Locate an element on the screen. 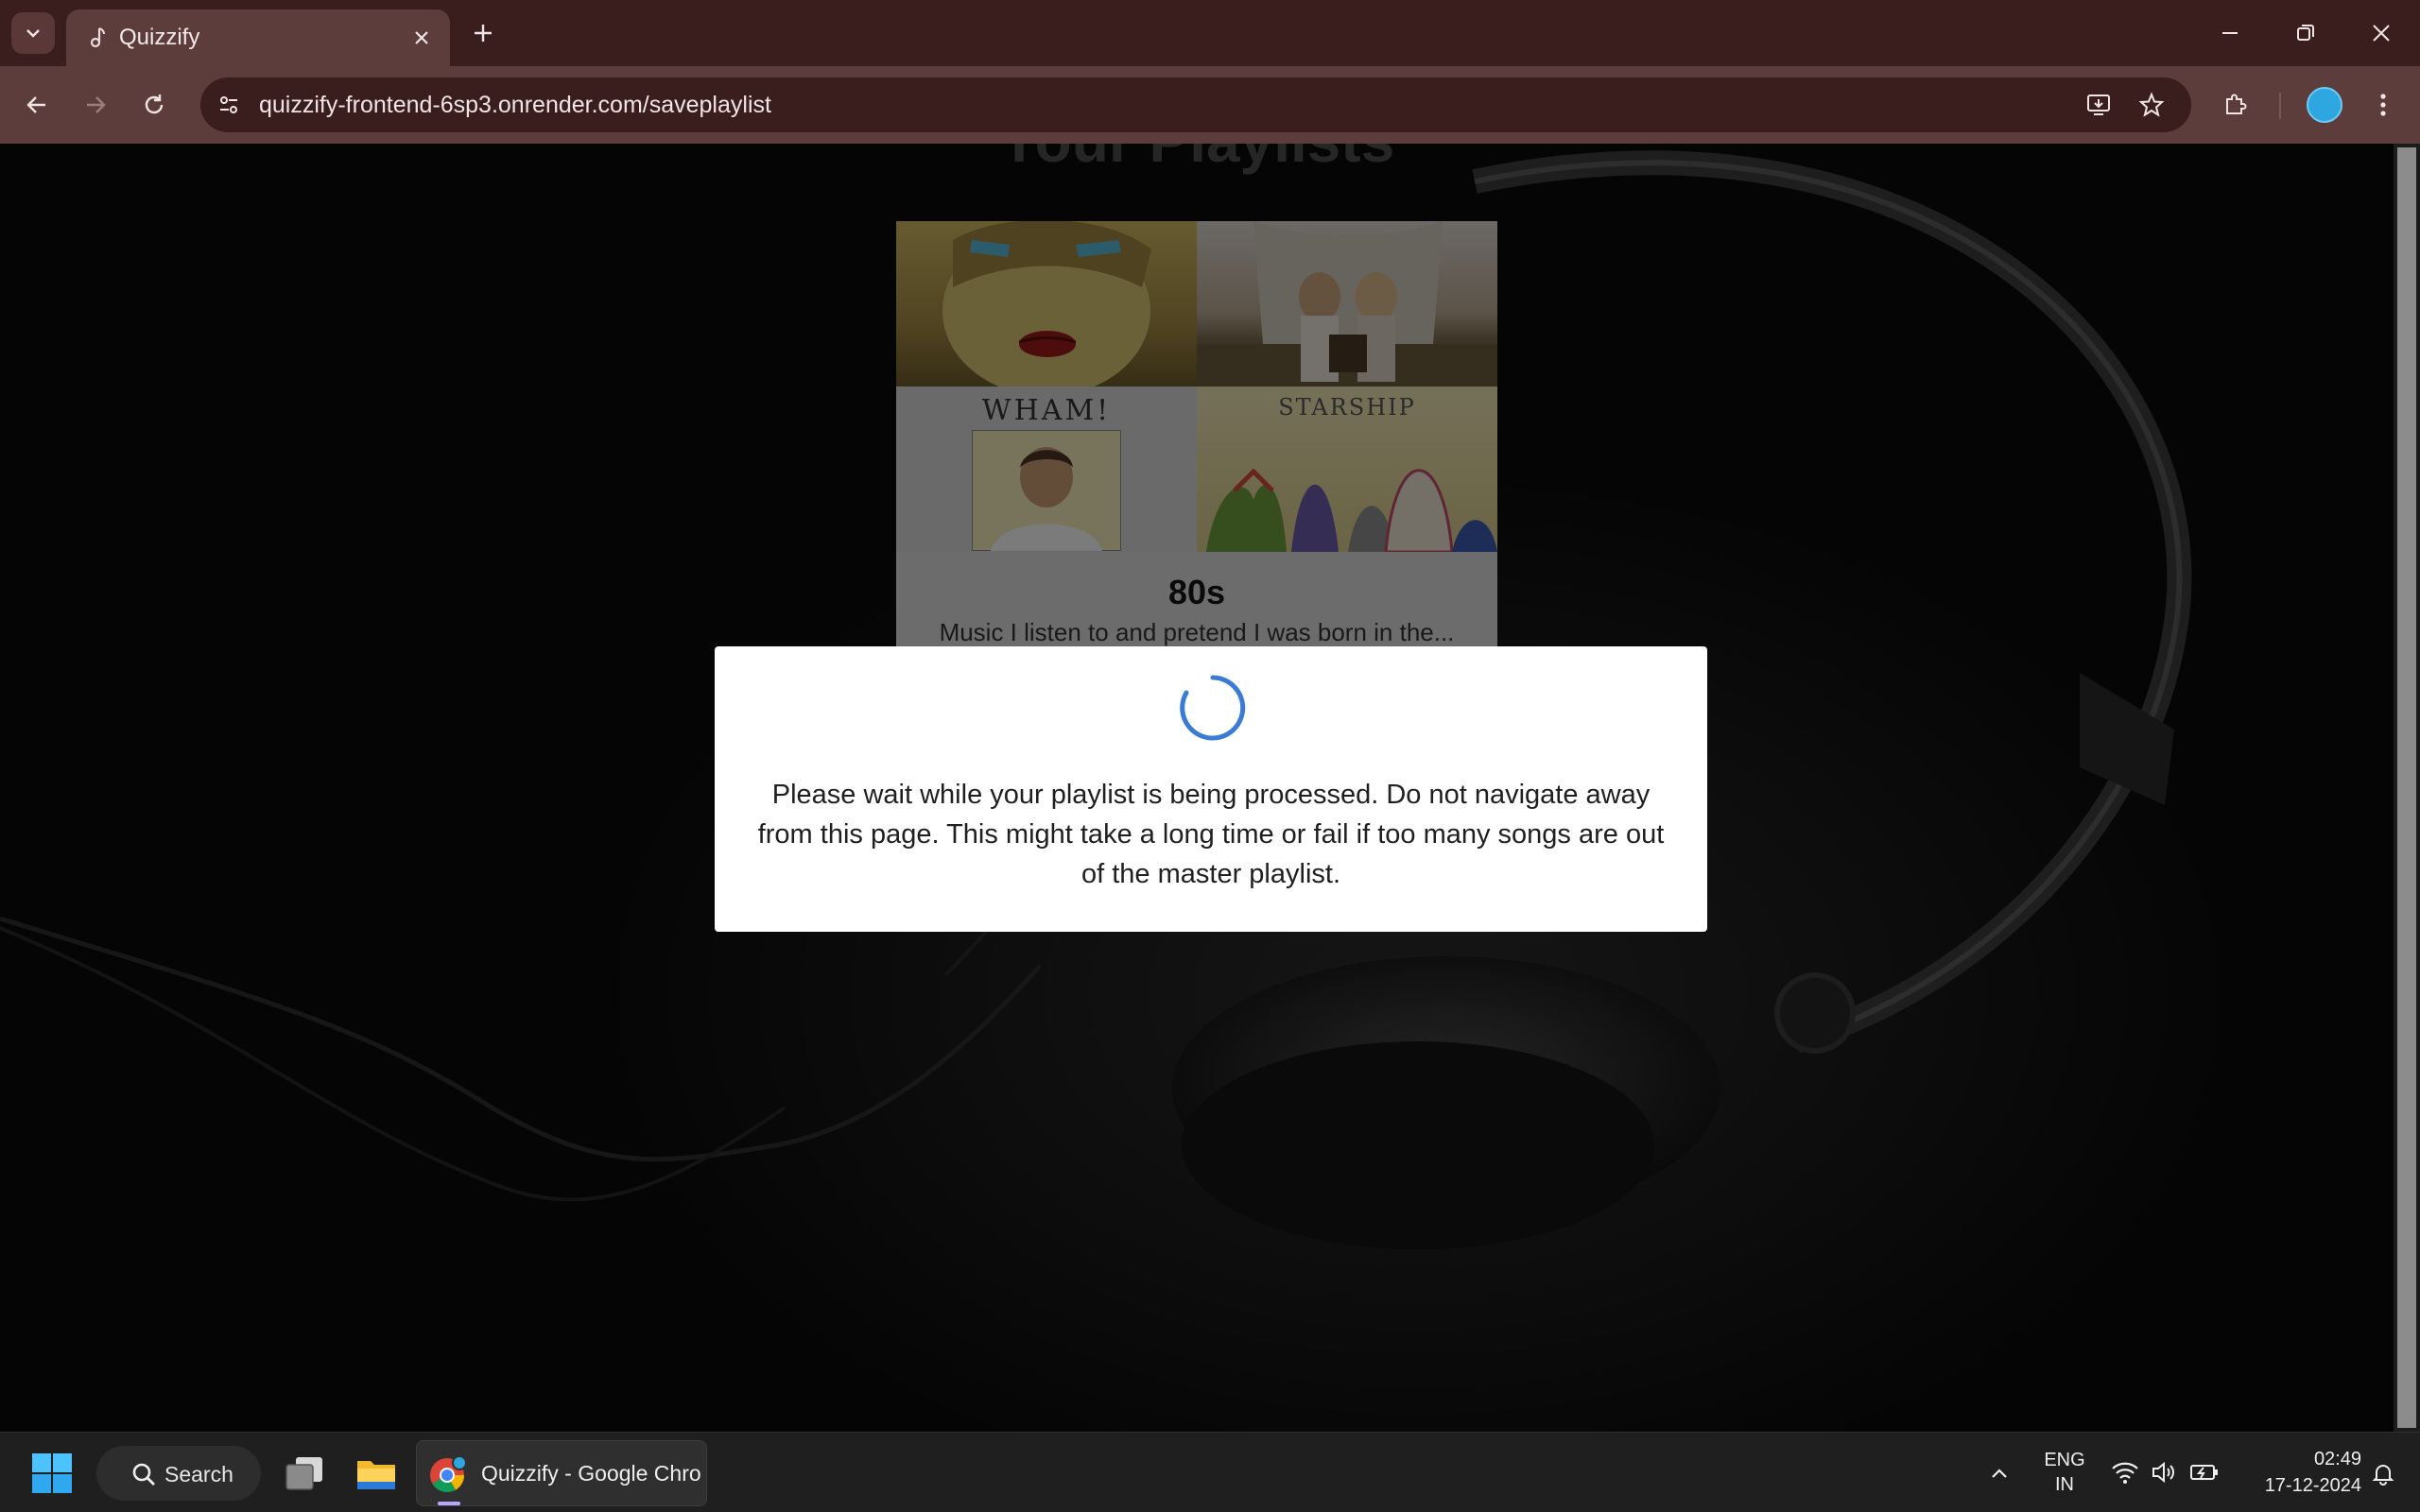 Image resolution: width=2420 pixels, height=1512 pixels. minimize-icon is located at coordinates (2230, 33).